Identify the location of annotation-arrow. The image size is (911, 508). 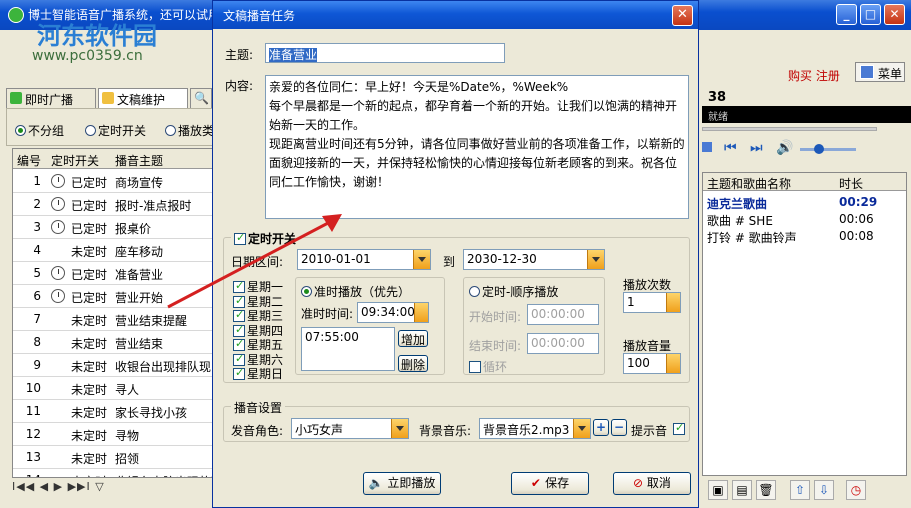
(254, 261).